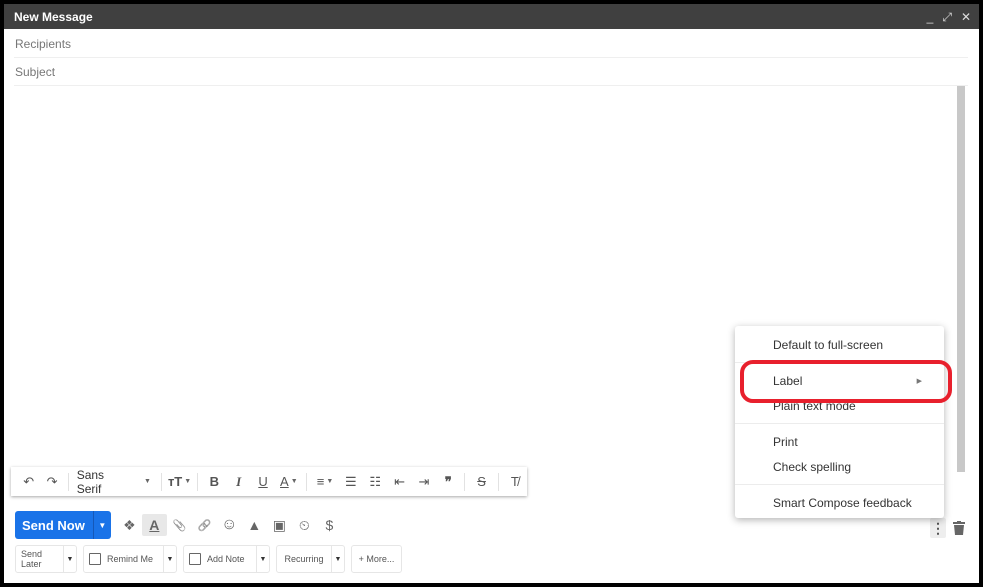 This screenshot has width=983, height=587. I want to click on photo-icon: ▣, so click(279, 525).